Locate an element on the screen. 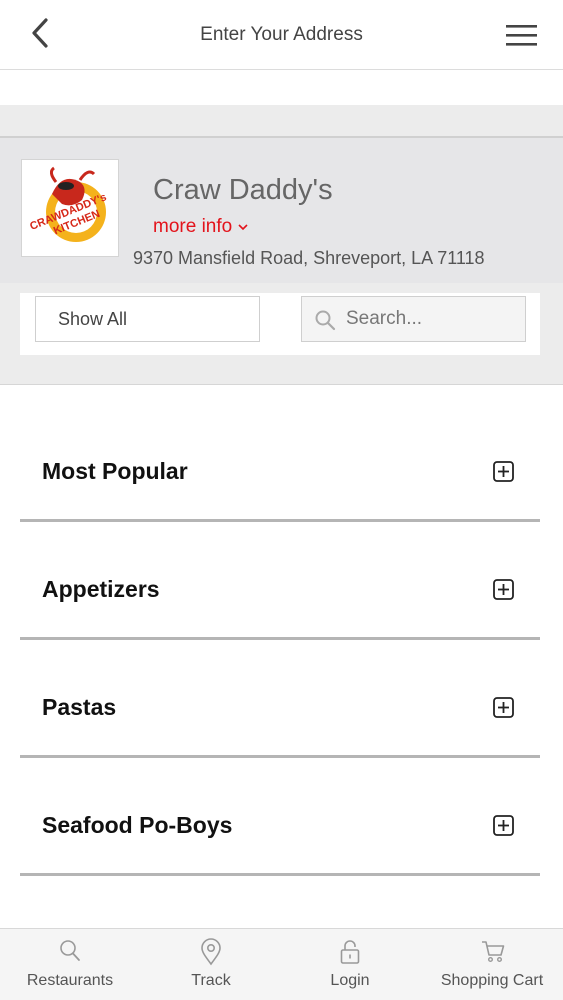 This screenshot has width=563, height=1000. hamburger-menu-icon is located at coordinates (521, 35).